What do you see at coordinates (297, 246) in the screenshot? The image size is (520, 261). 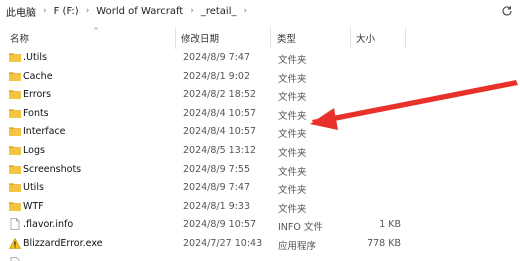 I see `file-type: 应用程序` at bounding box center [297, 246].